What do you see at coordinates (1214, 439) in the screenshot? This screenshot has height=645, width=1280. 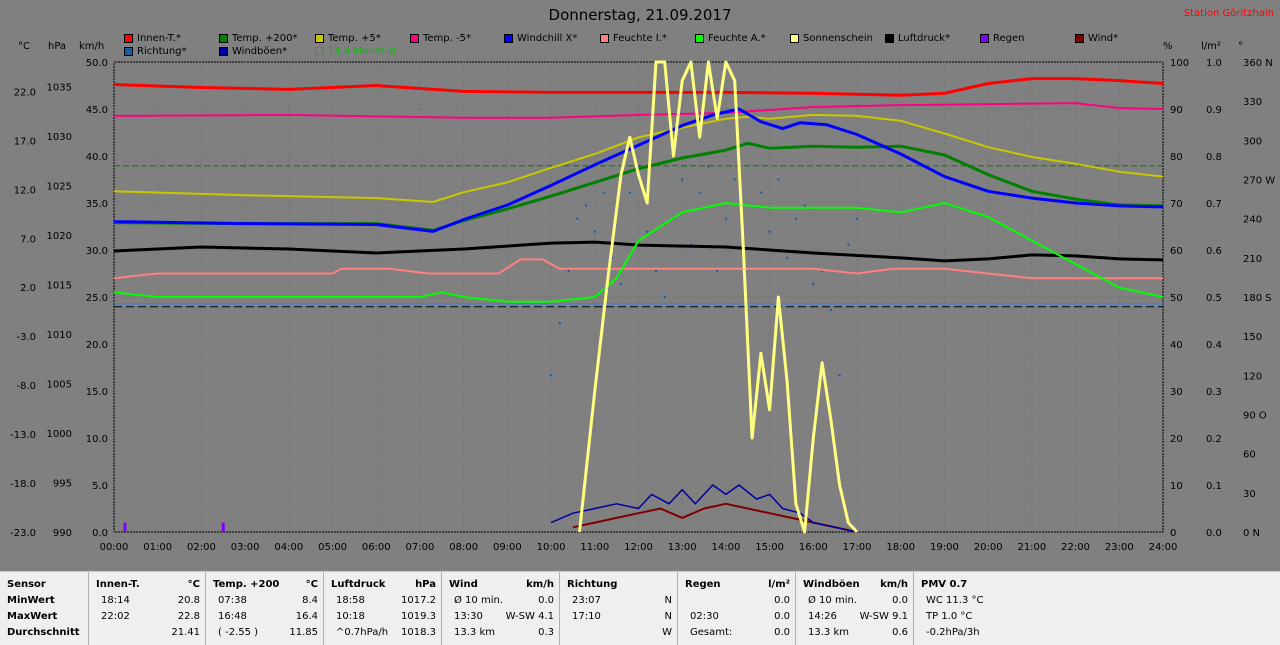 I see `rain-tick-label: 0.2` at bounding box center [1214, 439].